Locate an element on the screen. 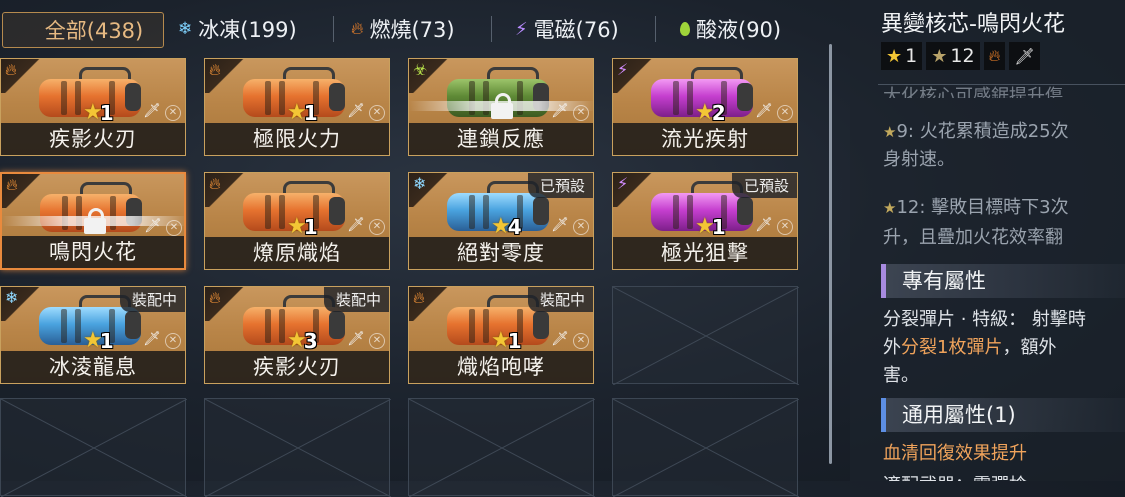 This screenshot has width=1125, height=497. weapon-core-card: ❄ ★ 1 🗡︎ ✕ 裝配中 冰淩龍息 is located at coordinates (93, 335).